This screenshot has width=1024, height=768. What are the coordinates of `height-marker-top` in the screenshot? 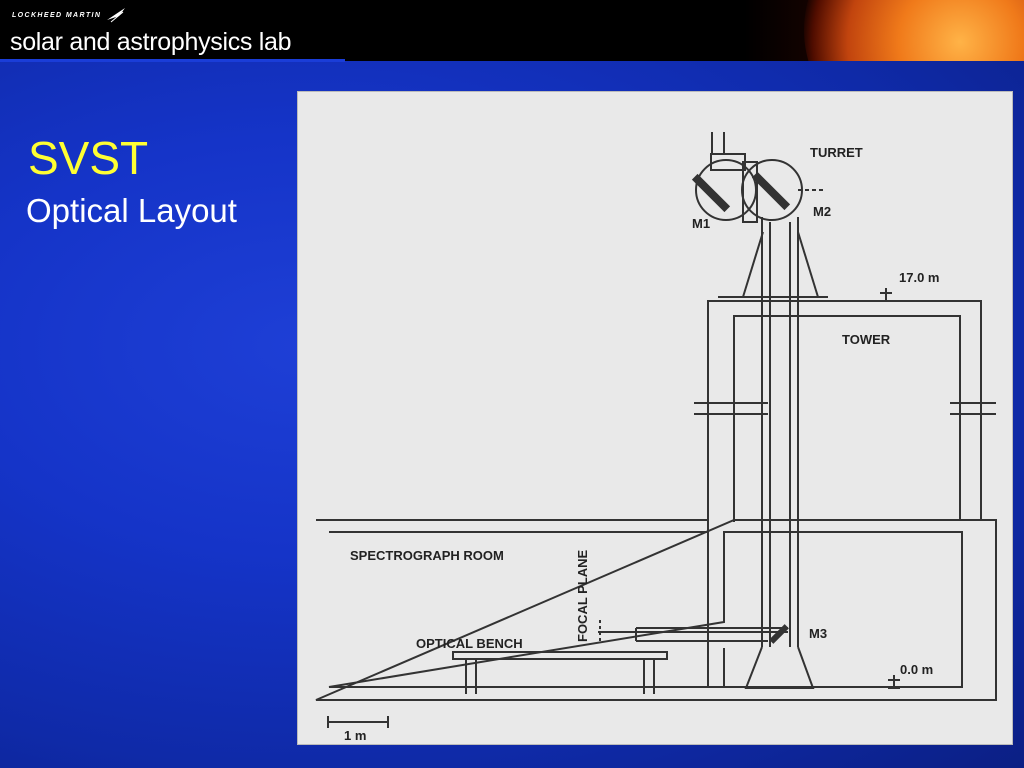 It's located at (886, 295).